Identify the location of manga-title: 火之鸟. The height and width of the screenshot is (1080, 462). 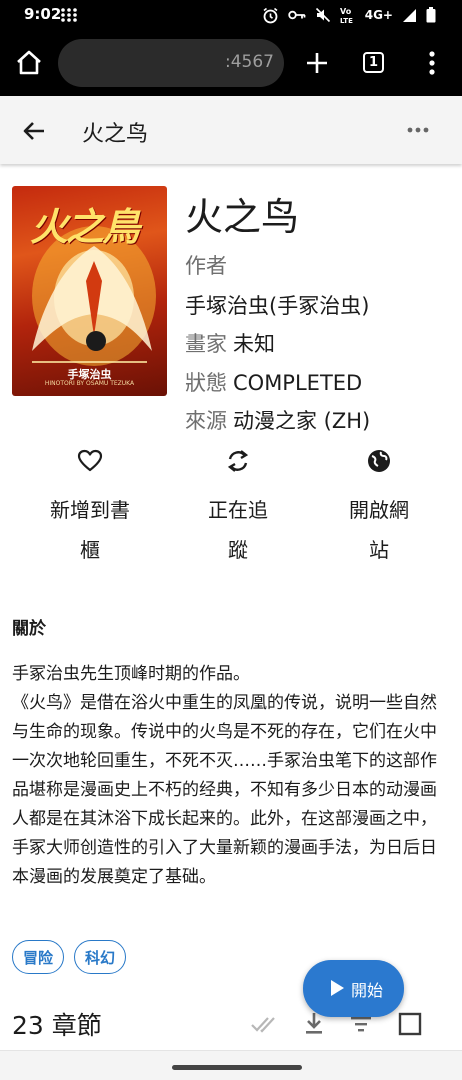
(242, 217).